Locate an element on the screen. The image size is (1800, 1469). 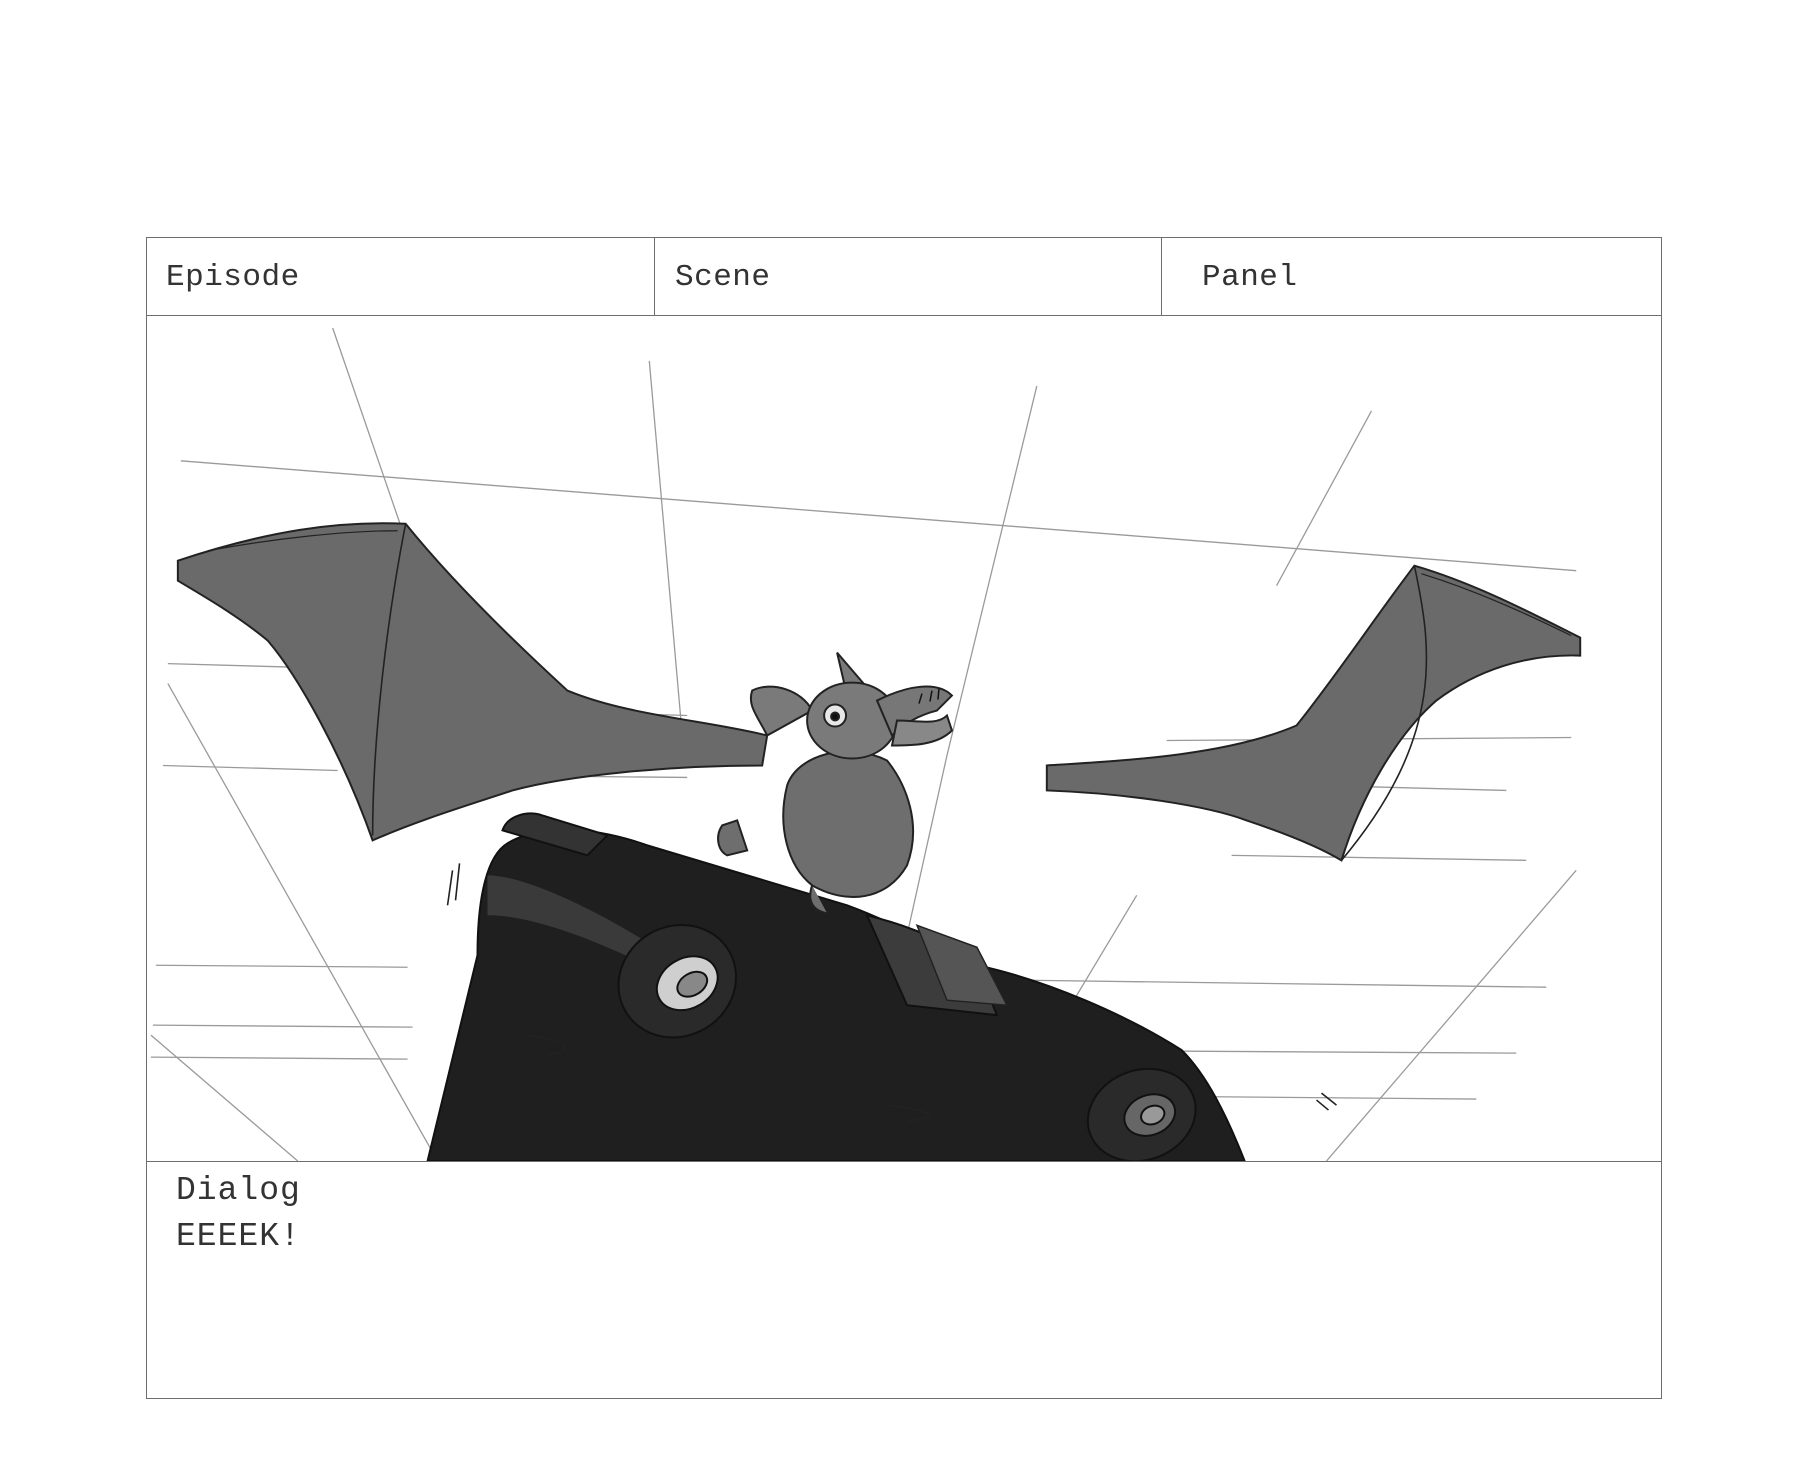
panel-label: Panel is located at coordinates (1250, 277).